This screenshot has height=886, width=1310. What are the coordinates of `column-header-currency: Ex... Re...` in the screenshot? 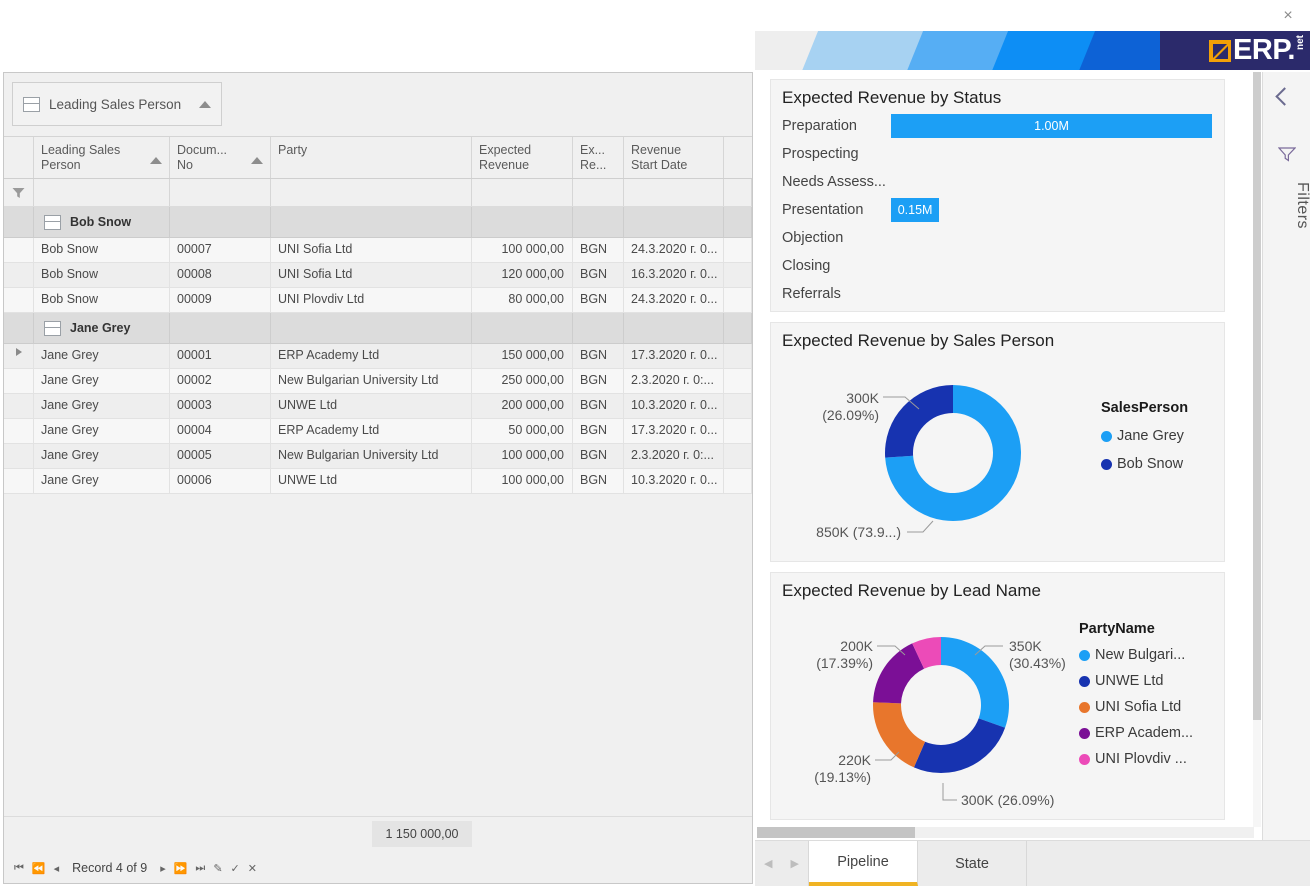 It's located at (598, 157).